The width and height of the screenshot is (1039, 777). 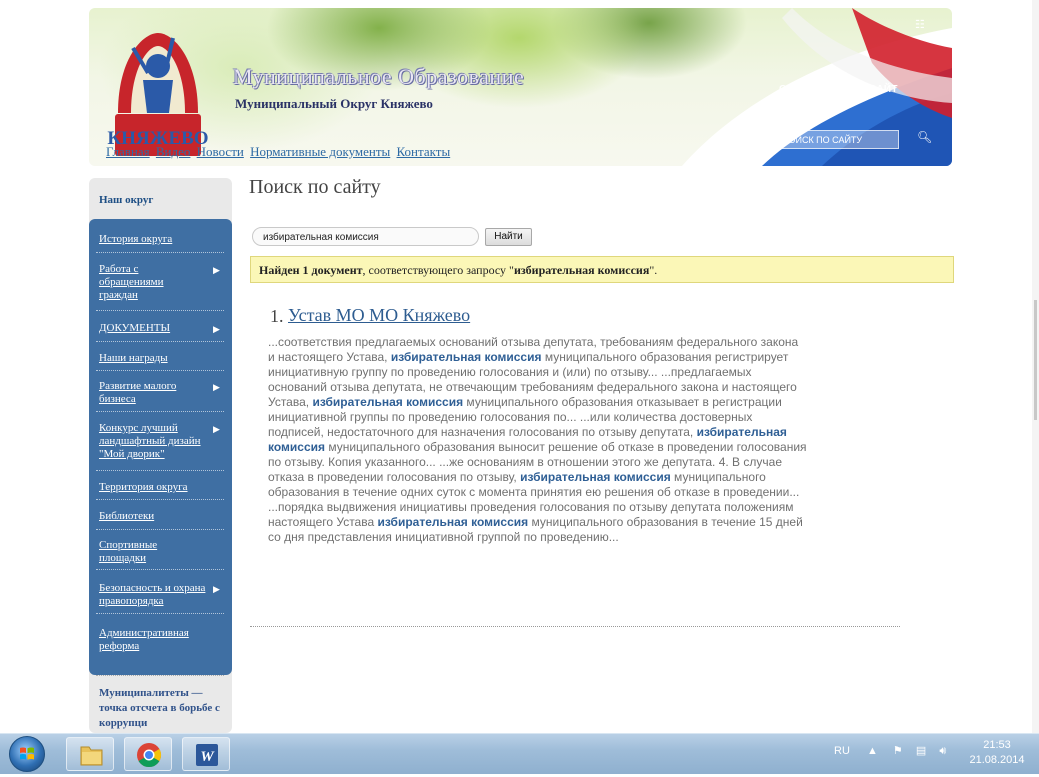 I want to click on chrome-icon, so click(x=149, y=755).